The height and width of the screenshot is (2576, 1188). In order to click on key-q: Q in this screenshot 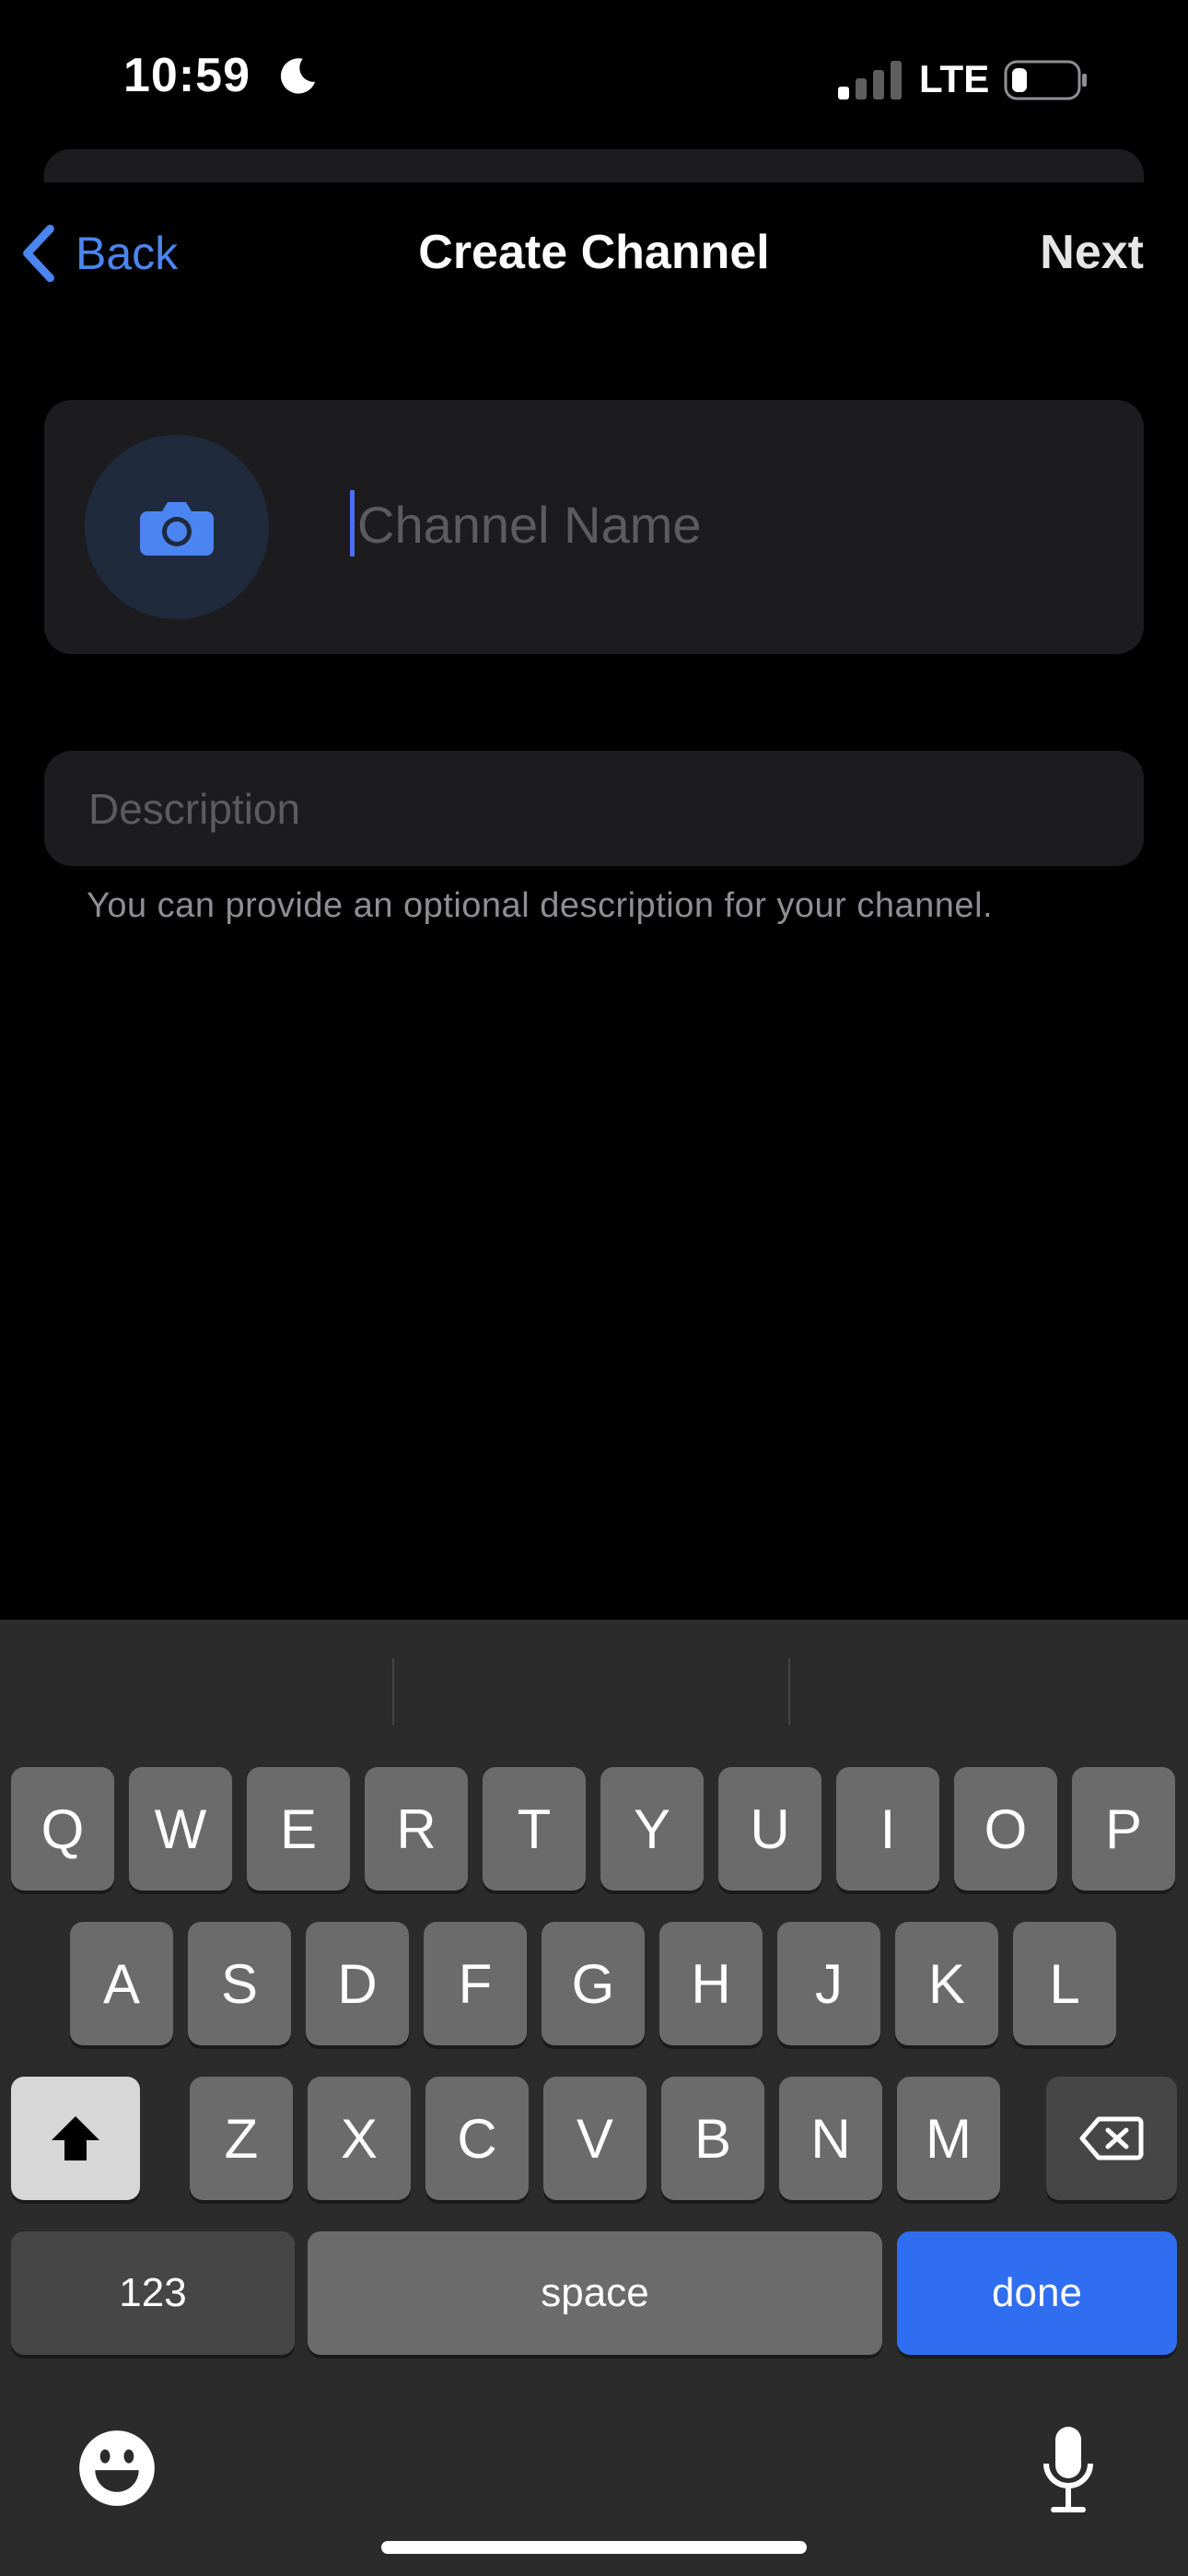, I will do `click(63, 1829)`.